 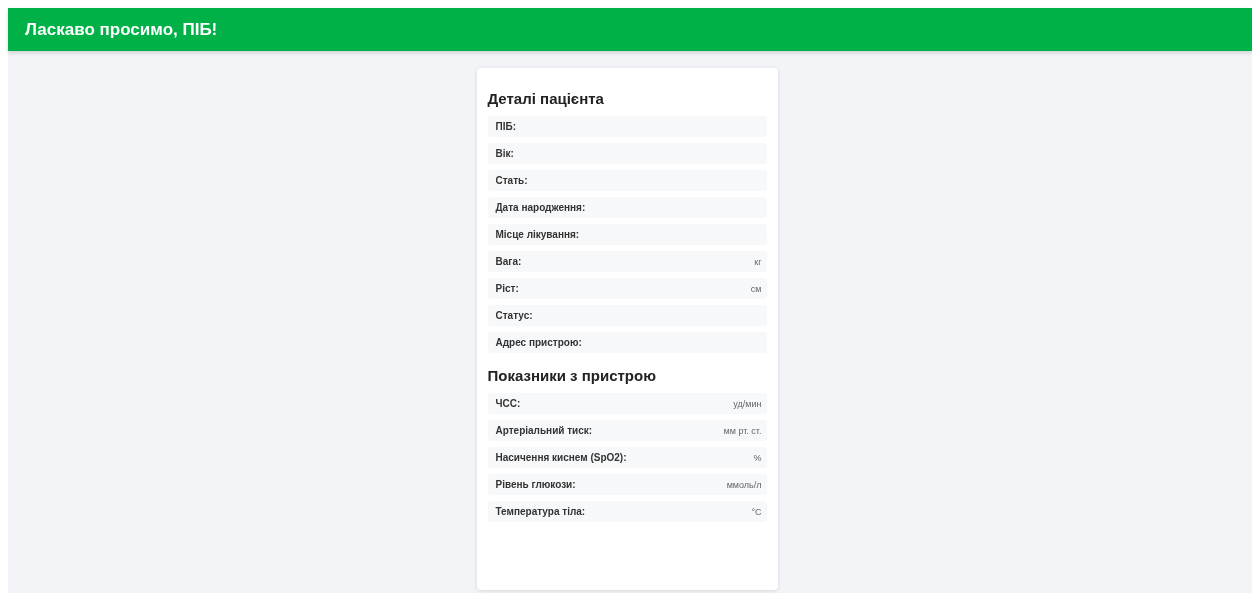 What do you see at coordinates (508, 261) in the screenshot?
I see `field-label: Вага:` at bounding box center [508, 261].